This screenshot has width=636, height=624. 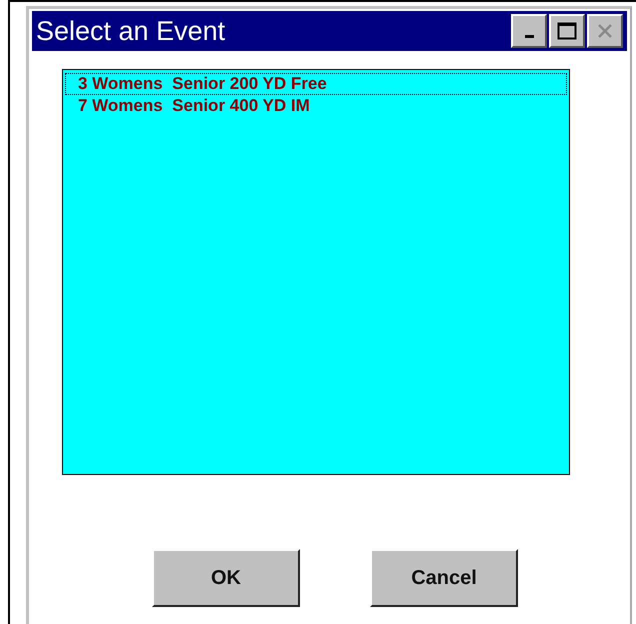 What do you see at coordinates (316, 106) in the screenshot?
I see `event-item: 7 Womens Senior 400 YD IM` at bounding box center [316, 106].